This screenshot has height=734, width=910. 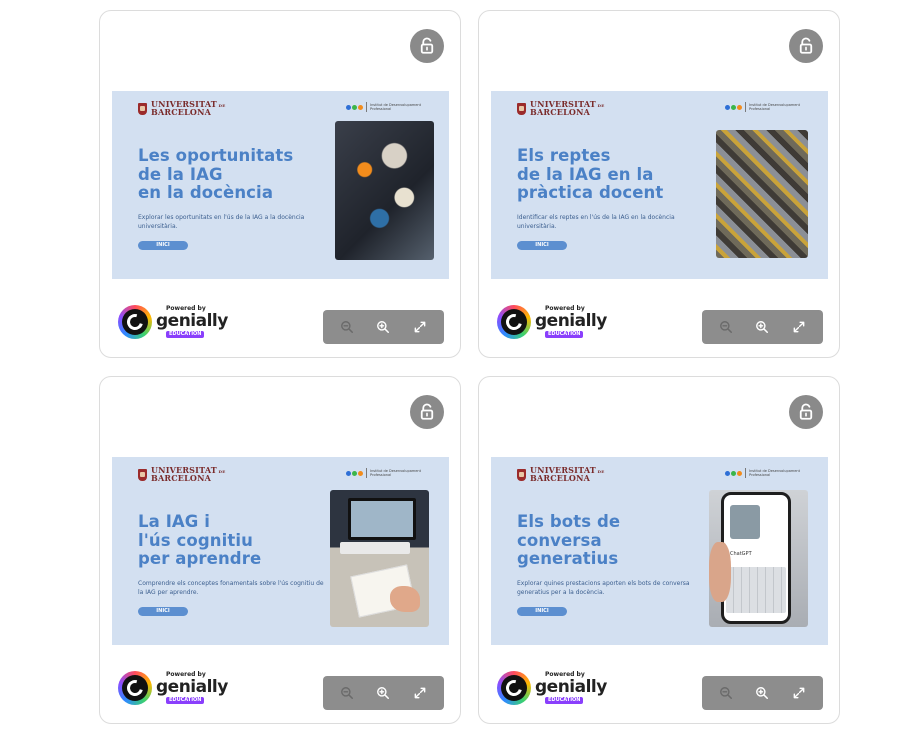 What do you see at coordinates (762, 194) in the screenshot?
I see `puzzle-pieces-image` at bounding box center [762, 194].